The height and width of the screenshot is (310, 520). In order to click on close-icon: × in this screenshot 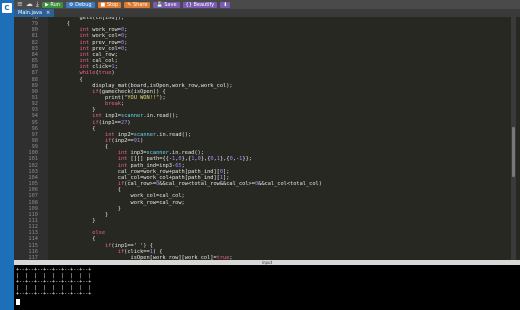, I will do `click(48, 13)`.